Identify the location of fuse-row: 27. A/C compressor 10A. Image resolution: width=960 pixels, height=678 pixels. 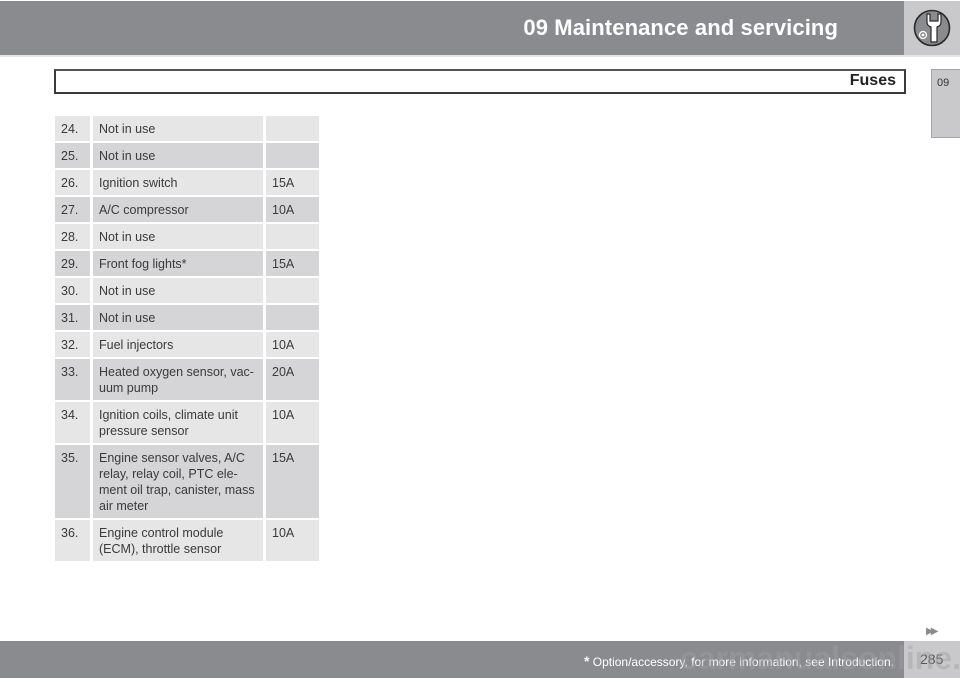
(187, 209).